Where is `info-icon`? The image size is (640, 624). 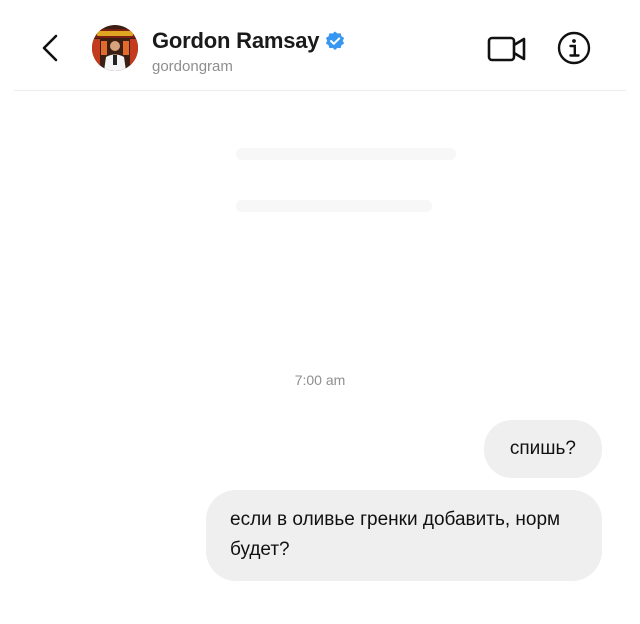 info-icon is located at coordinates (574, 48).